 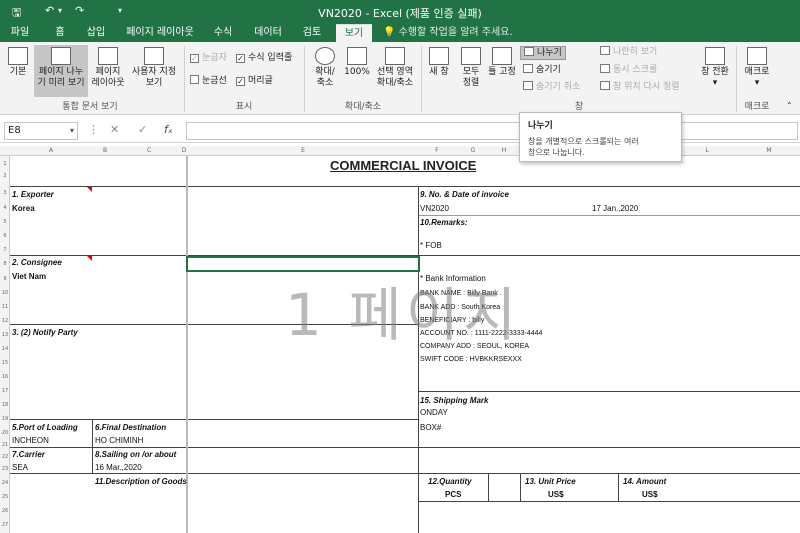 I want to click on new-window-button: 새 창, so click(x=439, y=62).